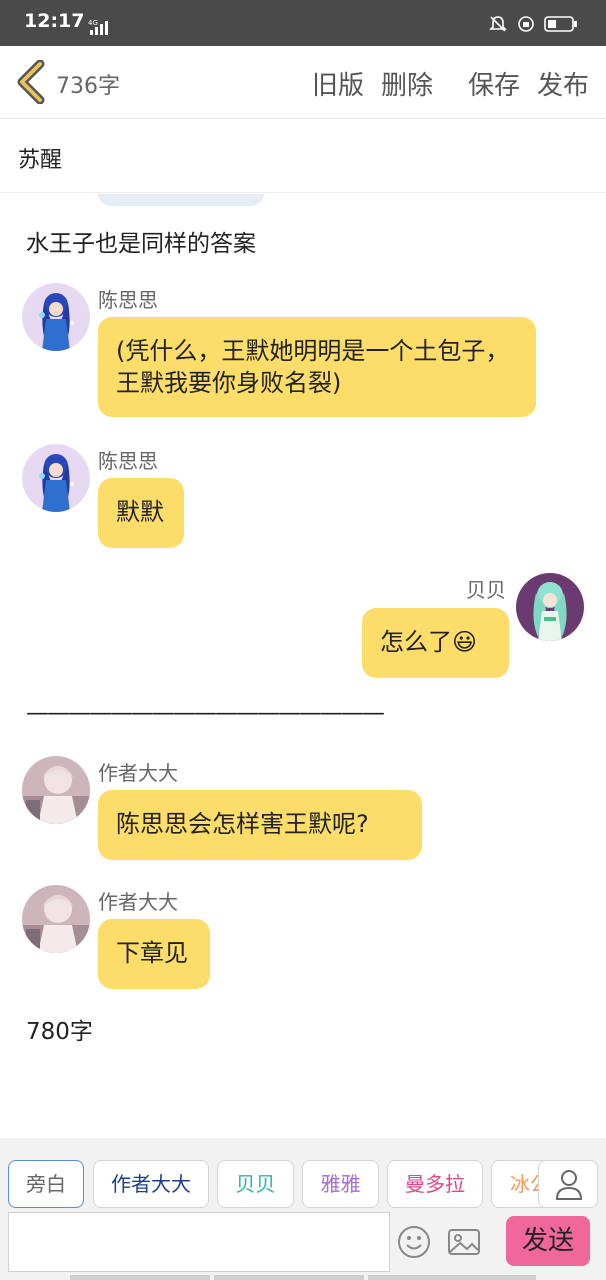 The image size is (606, 1280). Describe the element at coordinates (40, 160) in the screenshot. I see `chapter-title: 苏醒` at that location.